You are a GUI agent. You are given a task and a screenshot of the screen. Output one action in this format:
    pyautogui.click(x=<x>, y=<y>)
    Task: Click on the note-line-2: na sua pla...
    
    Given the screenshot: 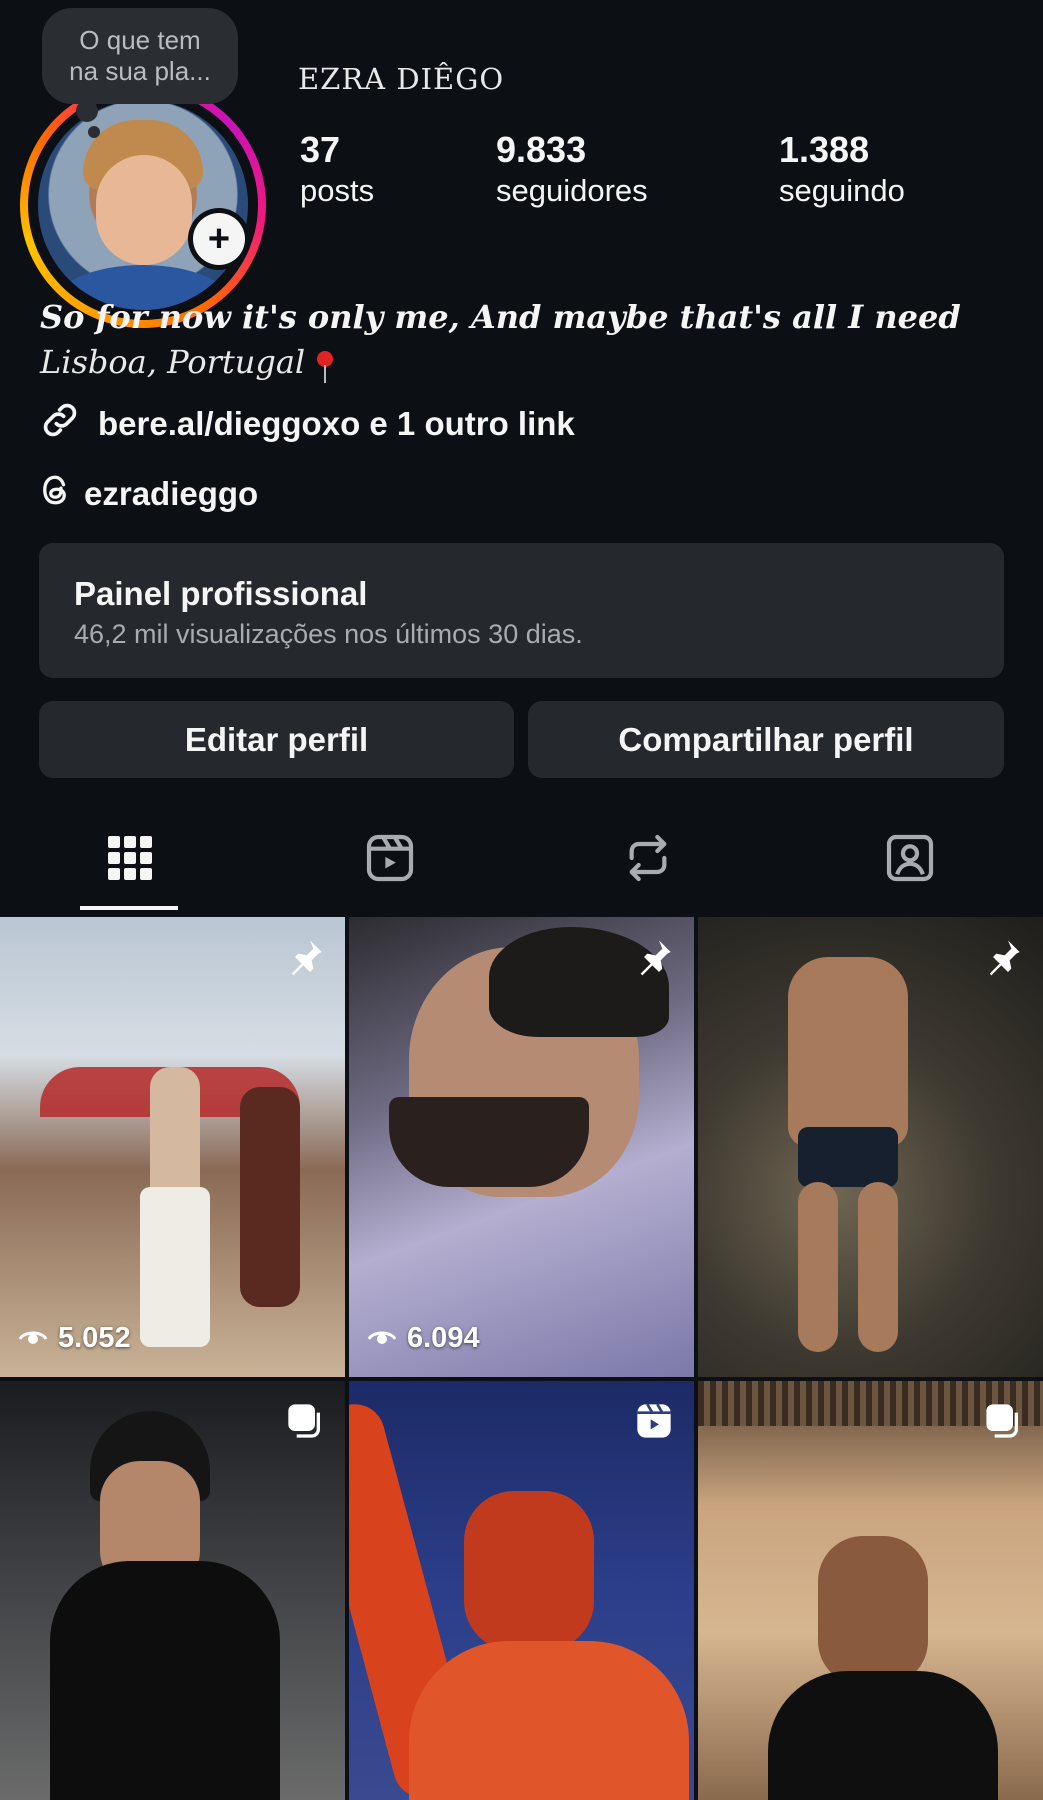 What is the action you would take?
    pyautogui.click(x=140, y=71)
    